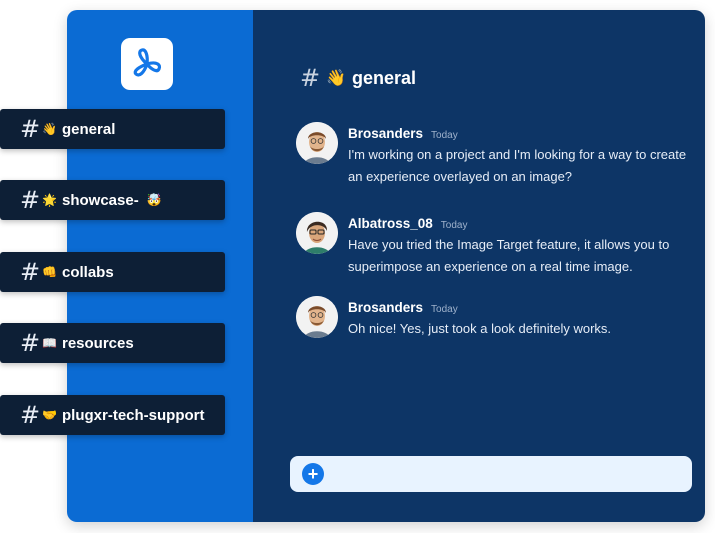  Describe the element at coordinates (49, 343) in the screenshot. I see `book-emoji-icon: 📖` at that location.